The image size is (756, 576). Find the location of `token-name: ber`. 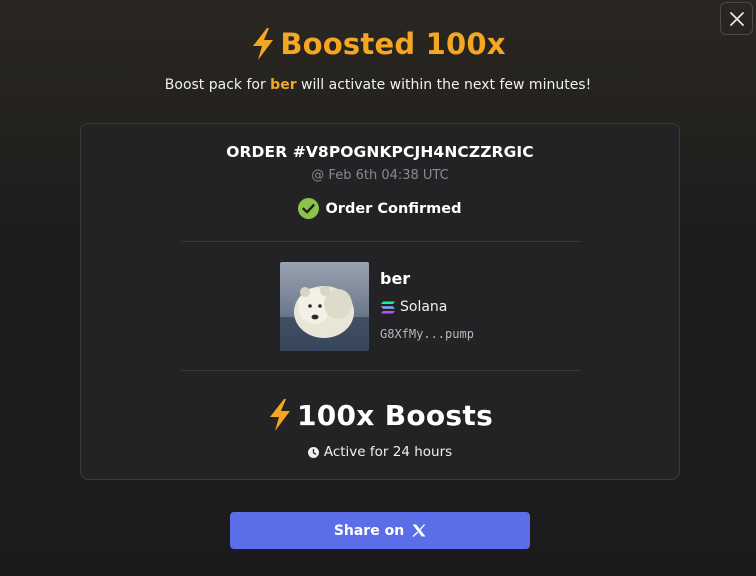

token-name: ber is located at coordinates (395, 278).